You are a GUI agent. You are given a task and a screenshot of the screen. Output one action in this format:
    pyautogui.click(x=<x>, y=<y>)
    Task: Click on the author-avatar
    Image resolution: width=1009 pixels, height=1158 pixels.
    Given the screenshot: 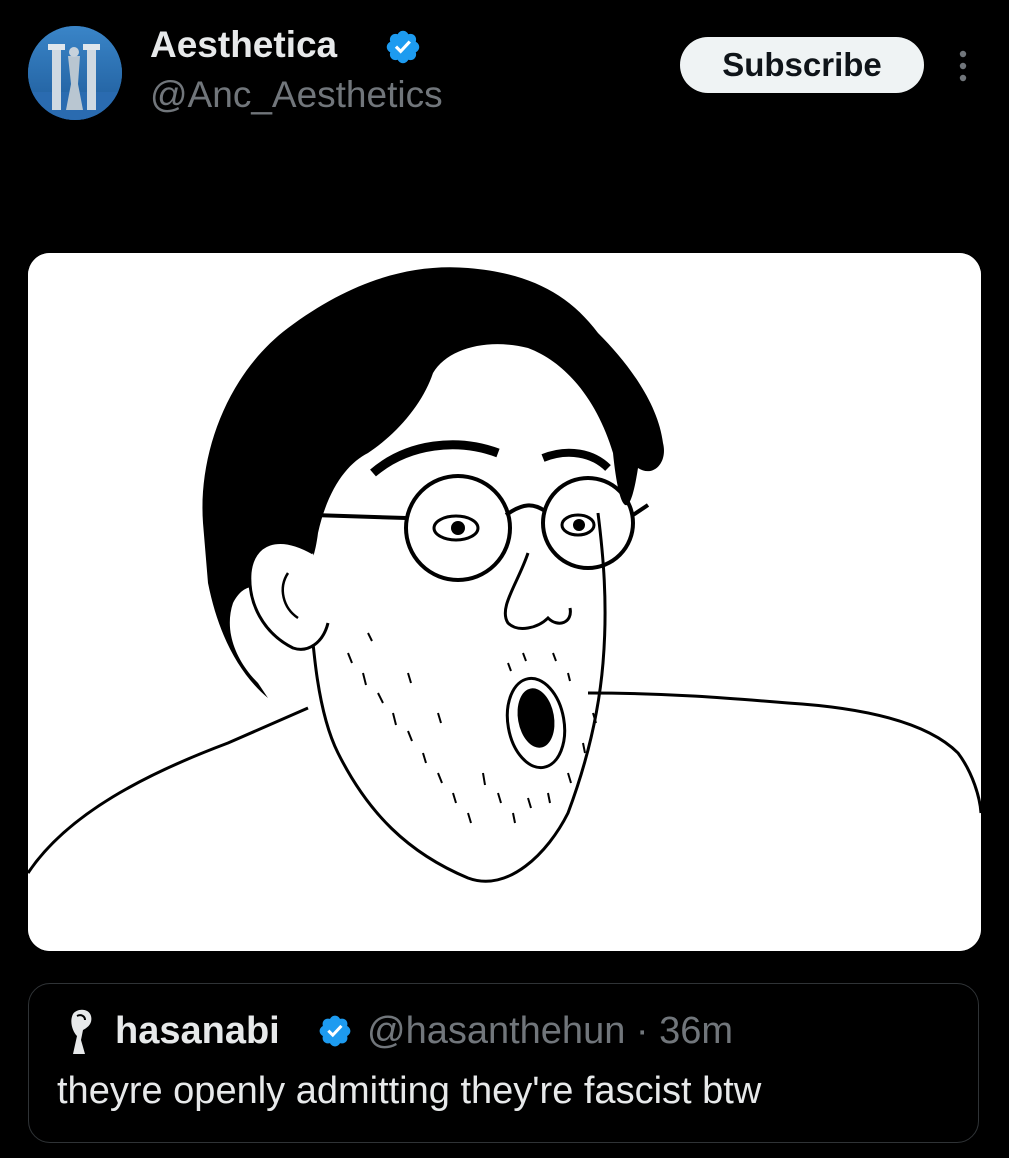 What is the action you would take?
    pyautogui.click(x=75, y=73)
    